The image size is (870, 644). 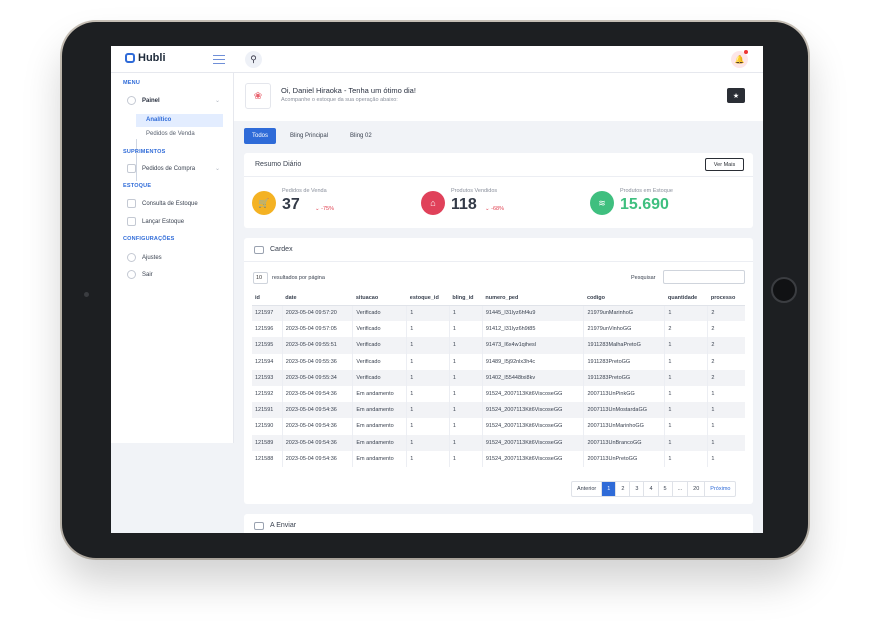 What do you see at coordinates (624, 329) in the screenshot?
I see `table-cell-codigo: 21979unVinhoGG` at bounding box center [624, 329].